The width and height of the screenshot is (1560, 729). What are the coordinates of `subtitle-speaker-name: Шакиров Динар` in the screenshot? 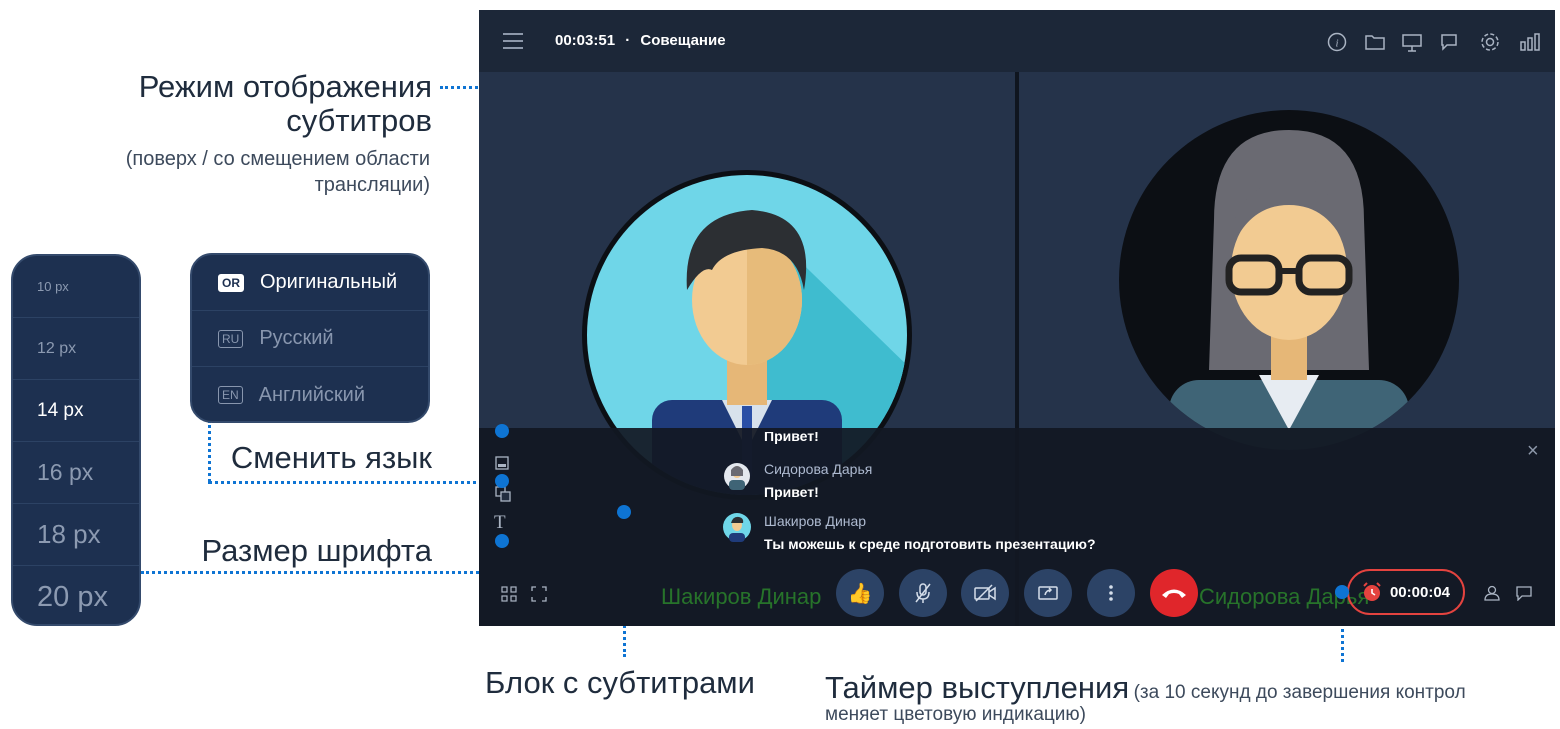 It's located at (815, 521).